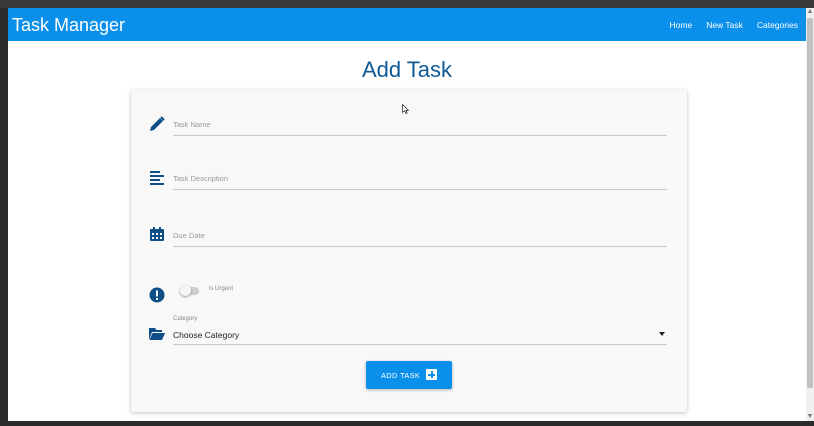  I want to click on nav-link-new-task: New Task, so click(724, 25).